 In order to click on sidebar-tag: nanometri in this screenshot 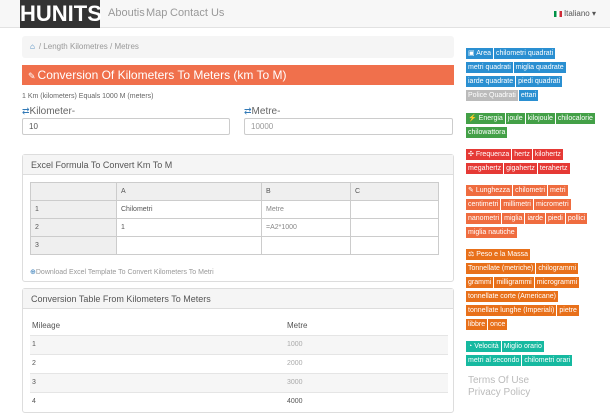, I will do `click(484, 218)`.